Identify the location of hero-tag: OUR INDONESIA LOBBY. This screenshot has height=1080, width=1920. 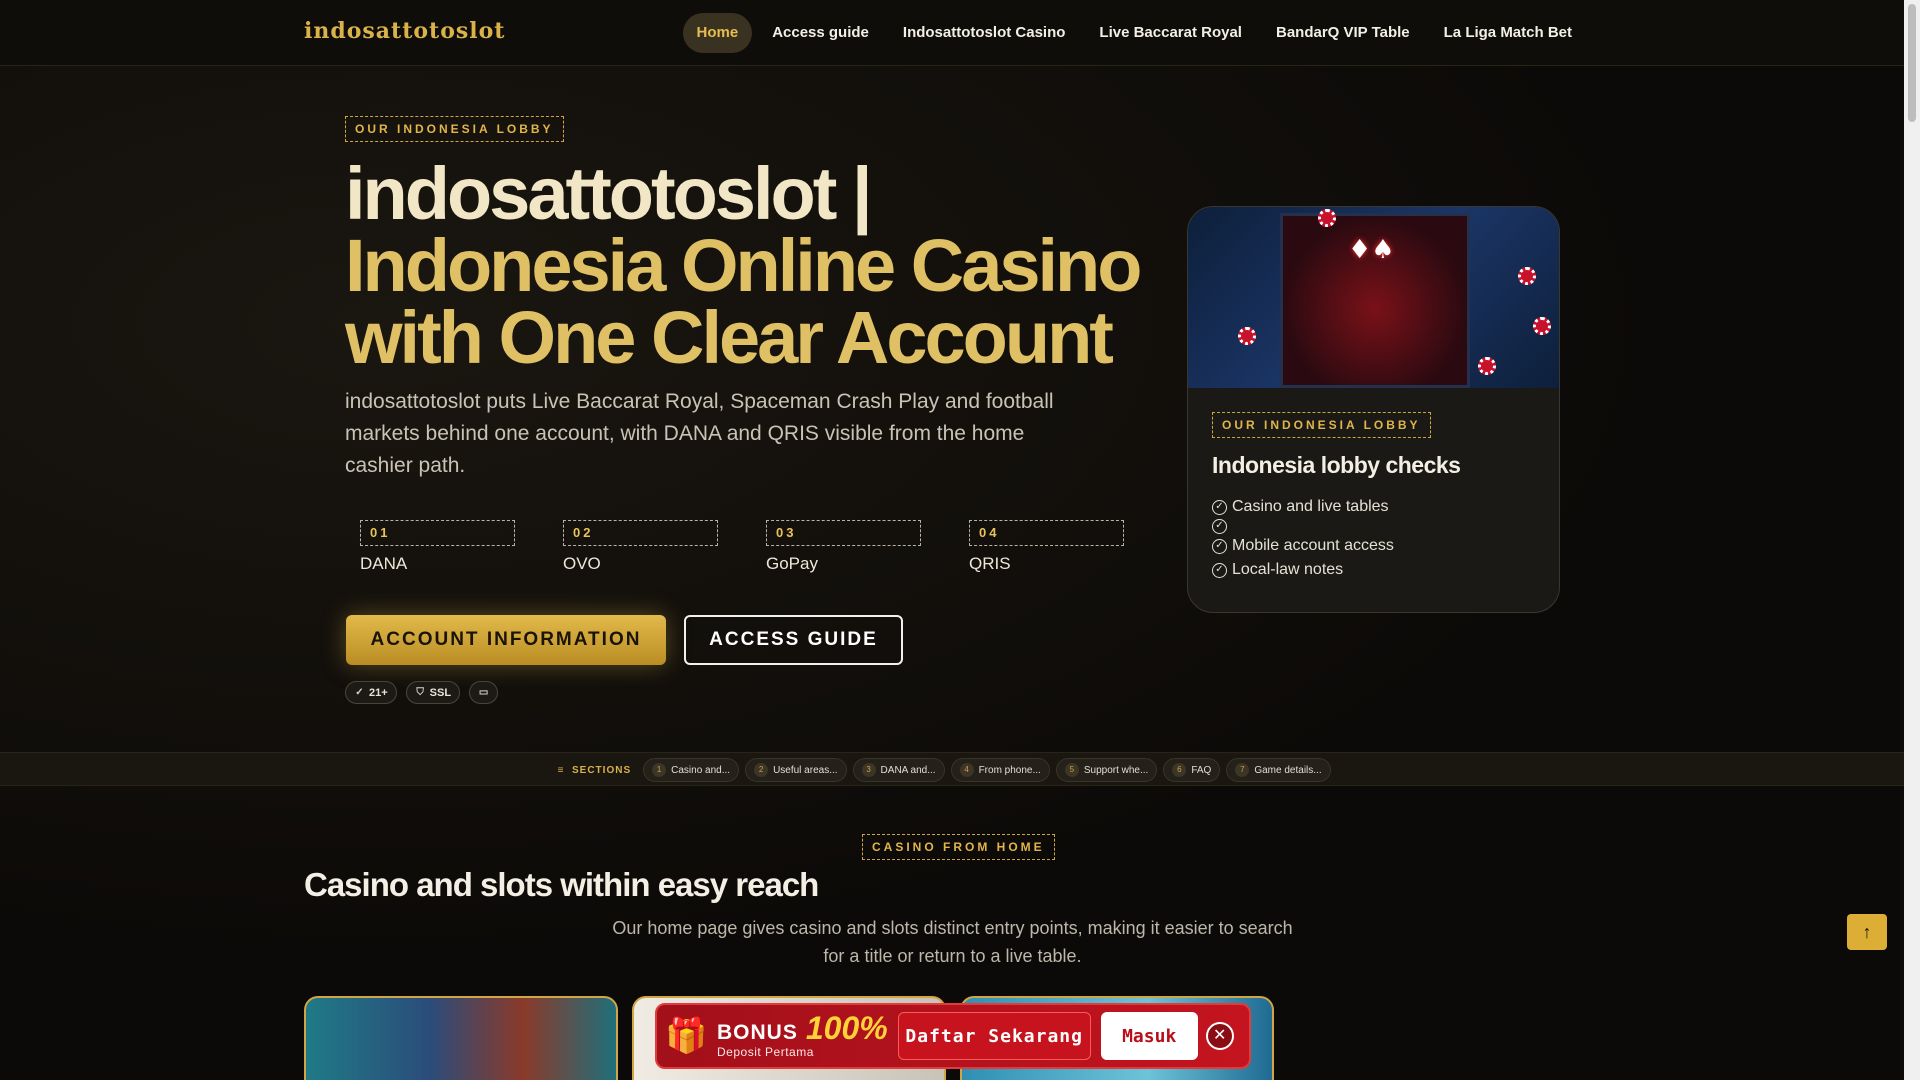
(454, 129).